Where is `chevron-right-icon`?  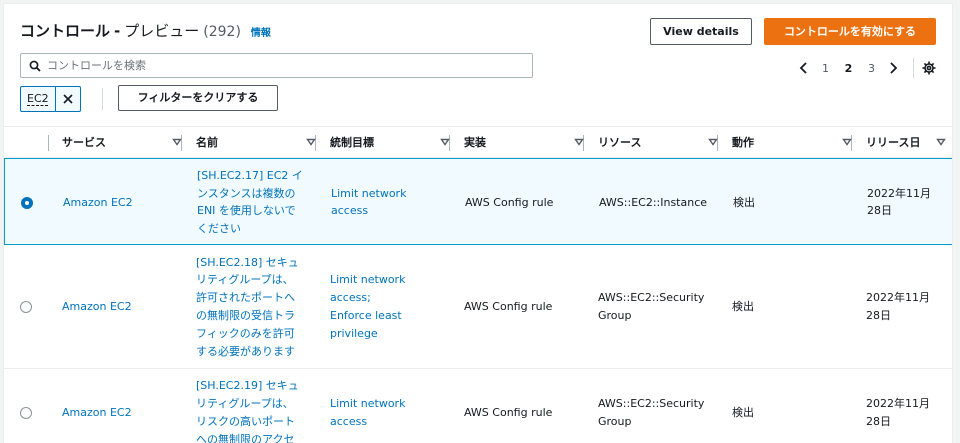
chevron-right-icon is located at coordinates (893, 68).